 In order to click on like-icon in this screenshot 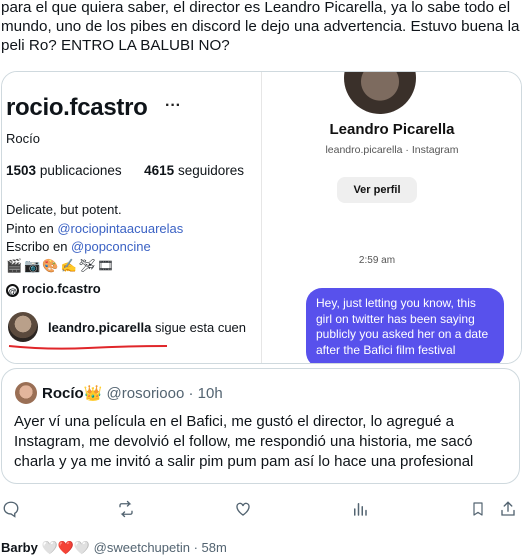, I will do `click(243, 509)`.